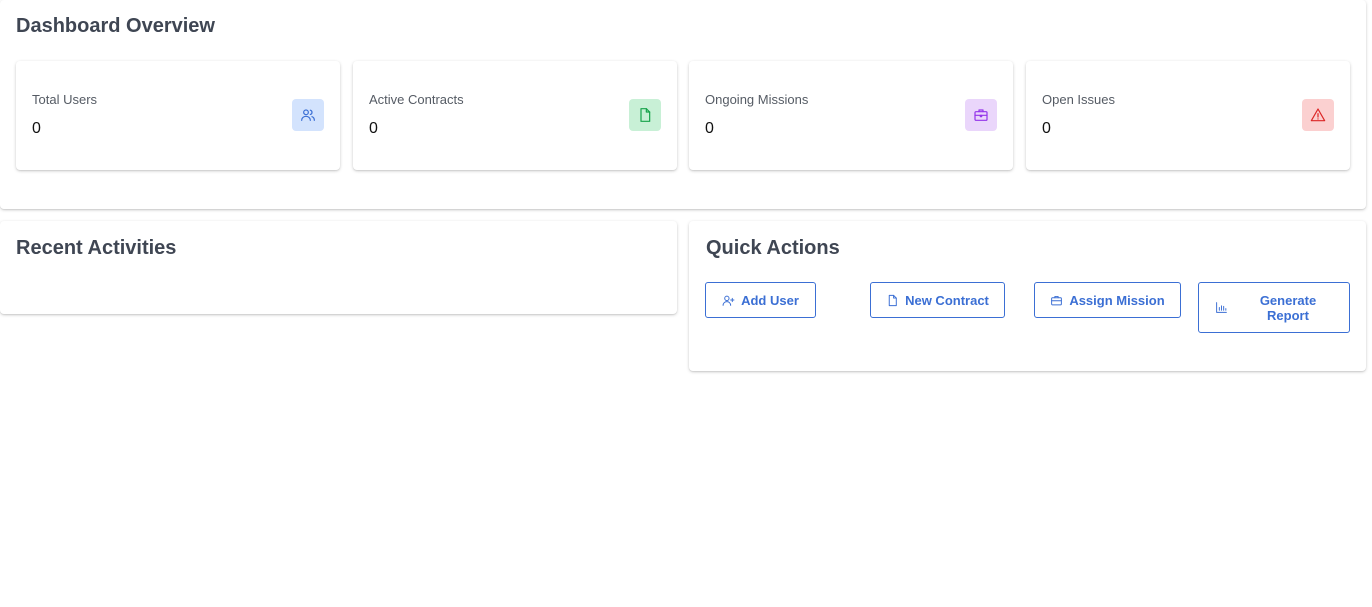  Describe the element at coordinates (1078, 99) in the screenshot. I see `stat-label: Open Issues` at that location.